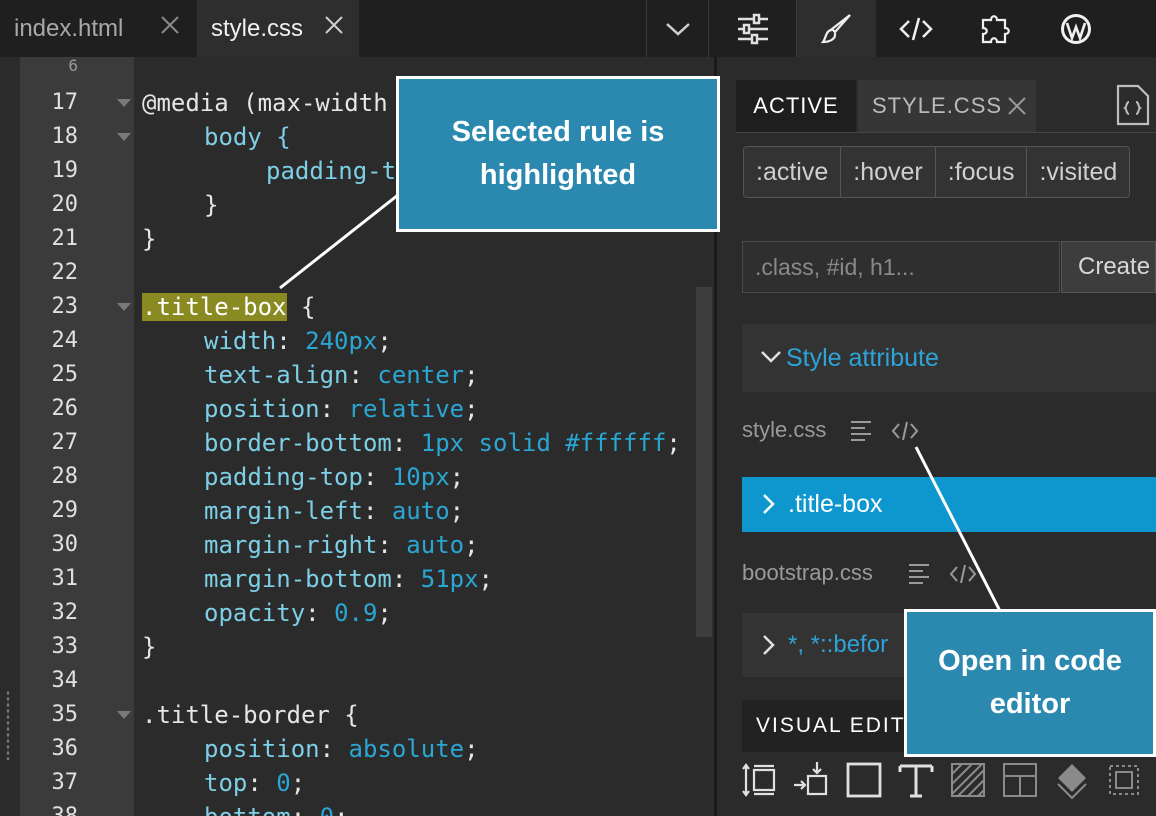 The image size is (1156, 816). Describe the element at coordinates (760, 780) in the screenshot. I see `padding-icon` at that location.